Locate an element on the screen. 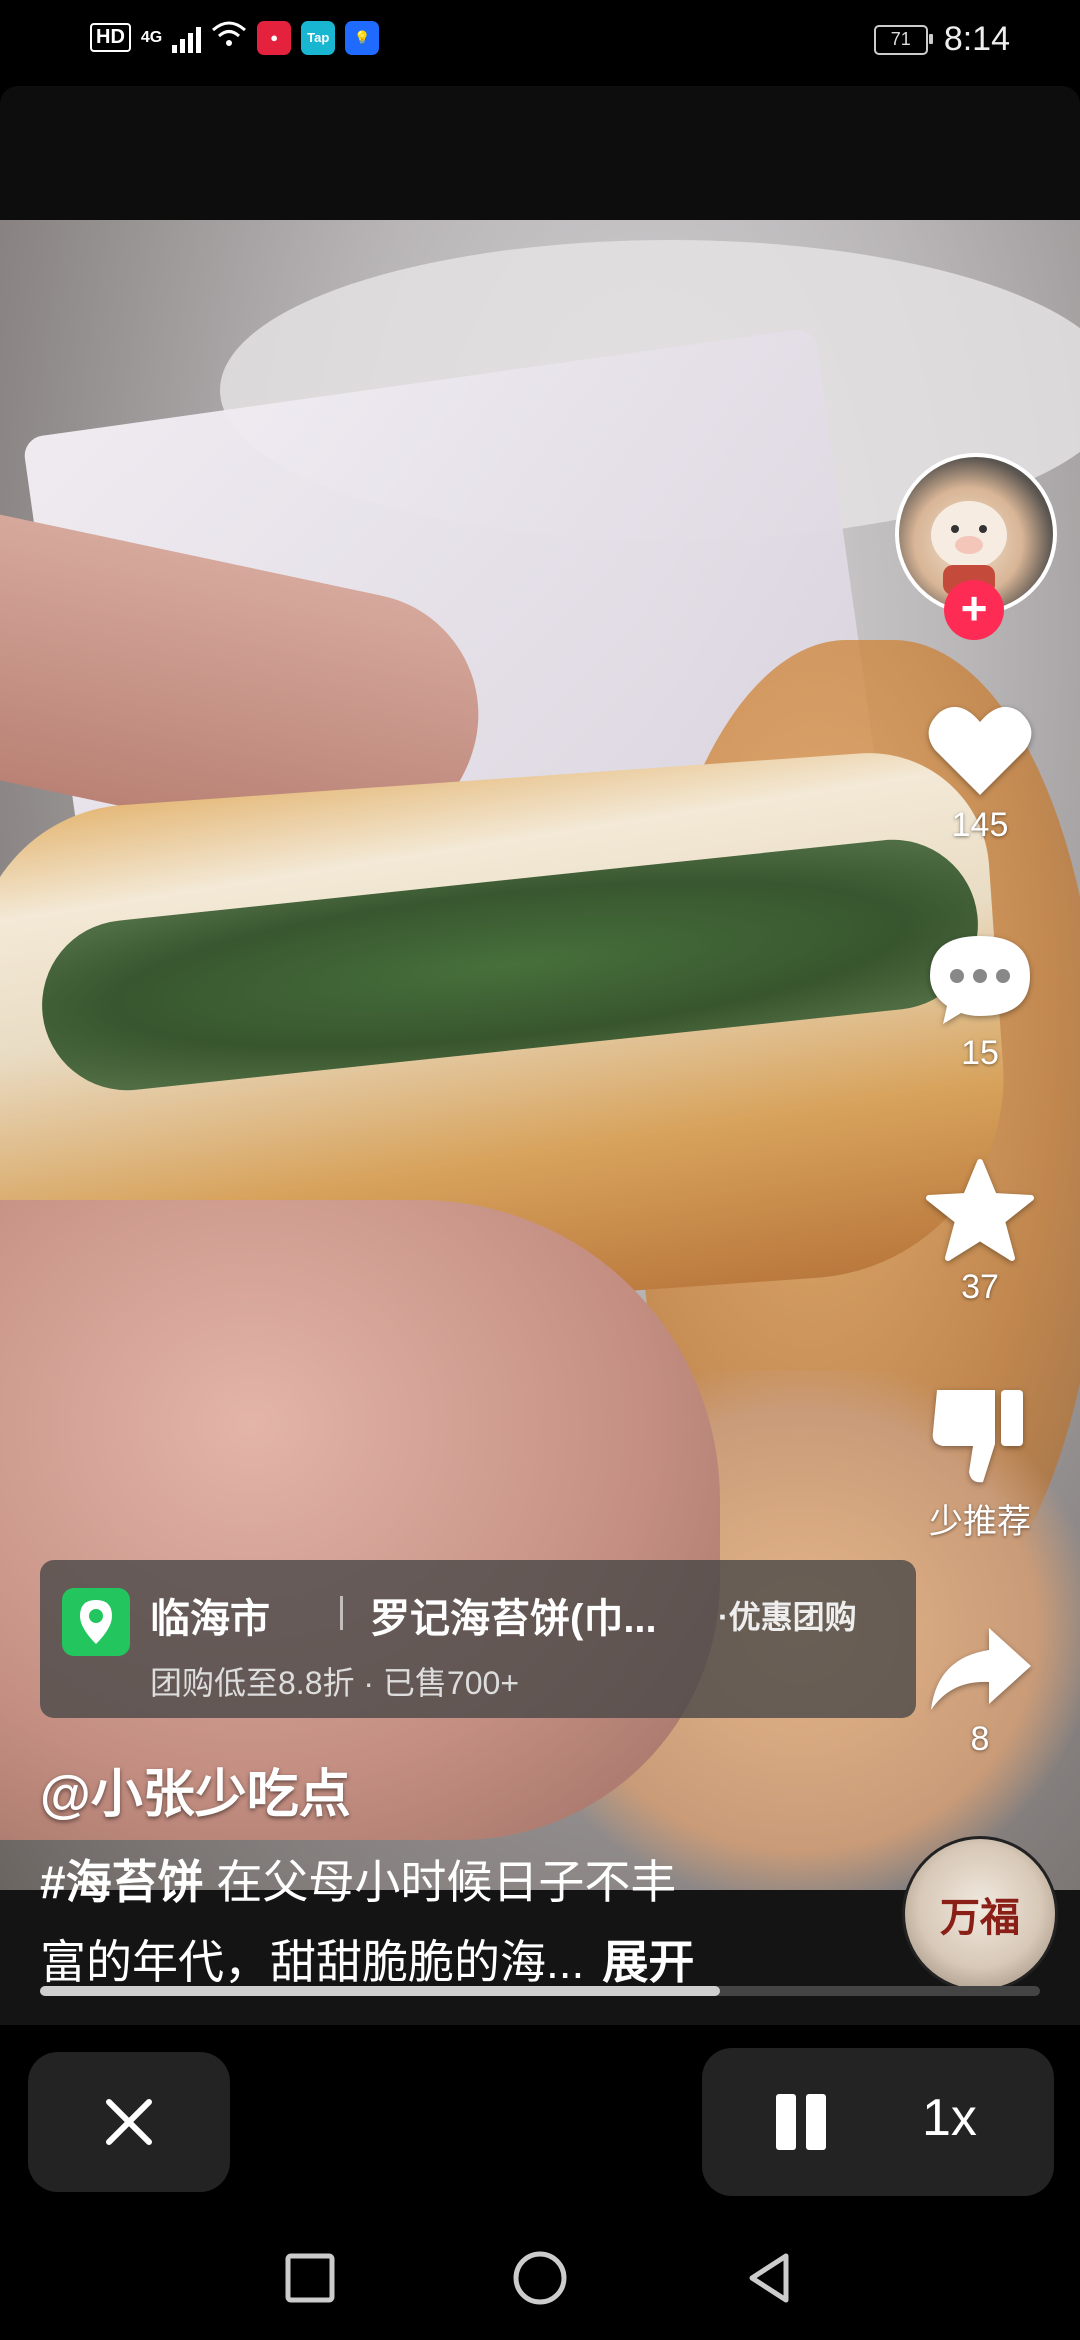 The image size is (1080, 2340). comment-bubble-icon is located at coordinates (980, 980).